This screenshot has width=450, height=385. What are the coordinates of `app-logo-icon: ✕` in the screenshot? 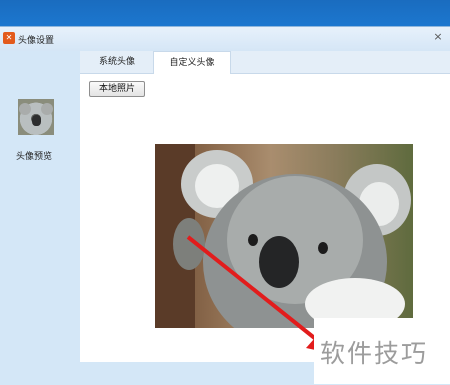 It's located at (9, 38).